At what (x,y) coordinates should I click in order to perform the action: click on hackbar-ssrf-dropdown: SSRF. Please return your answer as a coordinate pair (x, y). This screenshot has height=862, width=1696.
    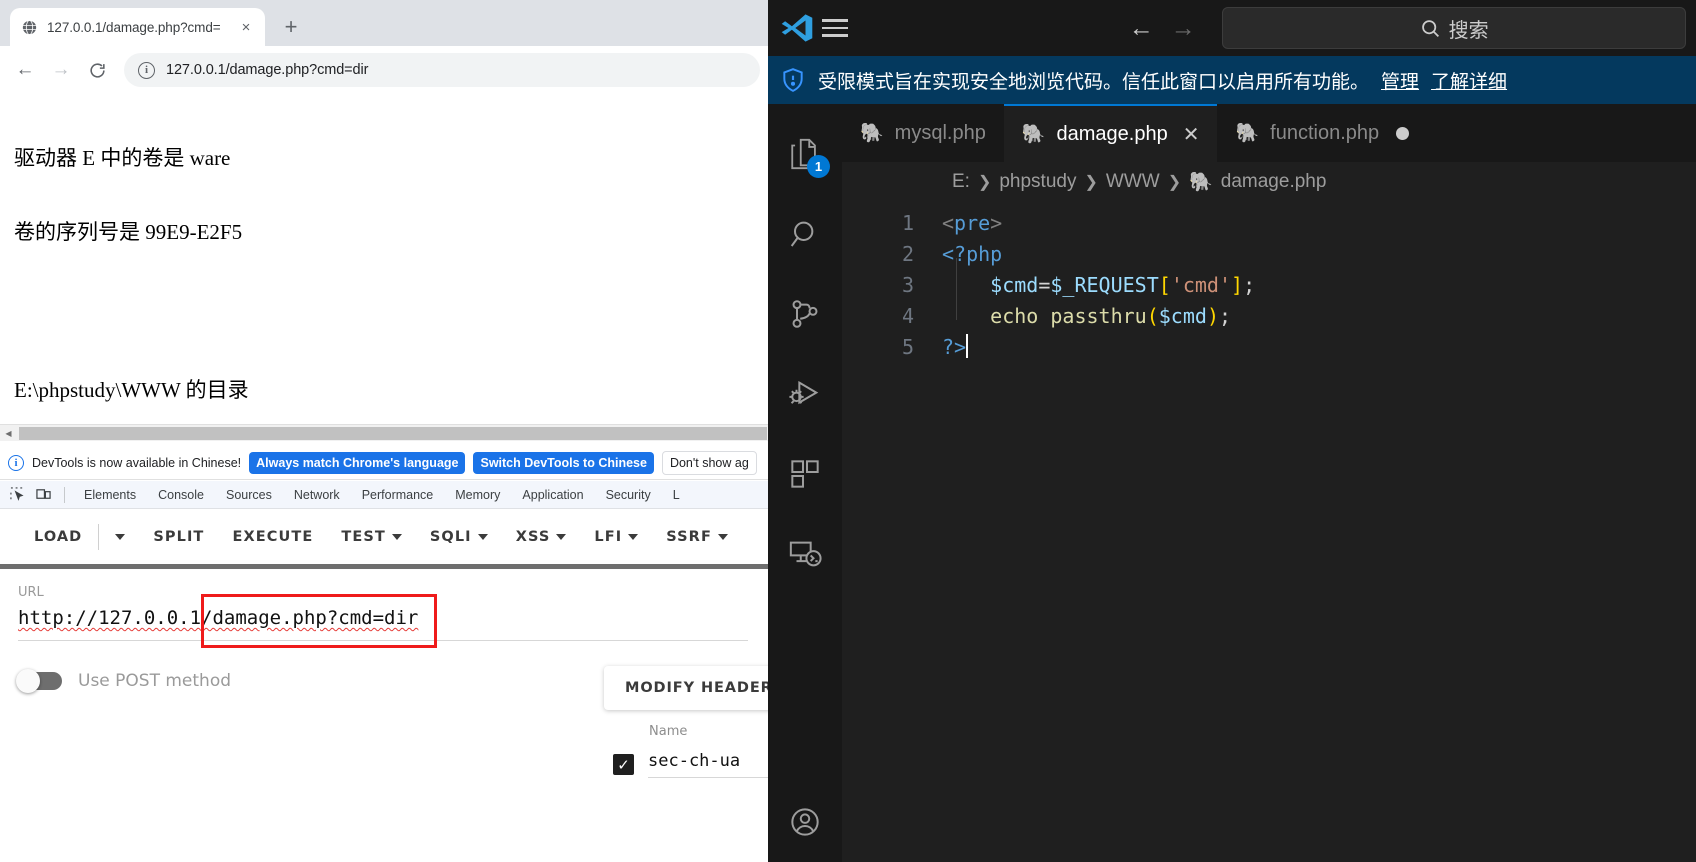
    Looking at the image, I should click on (697, 537).